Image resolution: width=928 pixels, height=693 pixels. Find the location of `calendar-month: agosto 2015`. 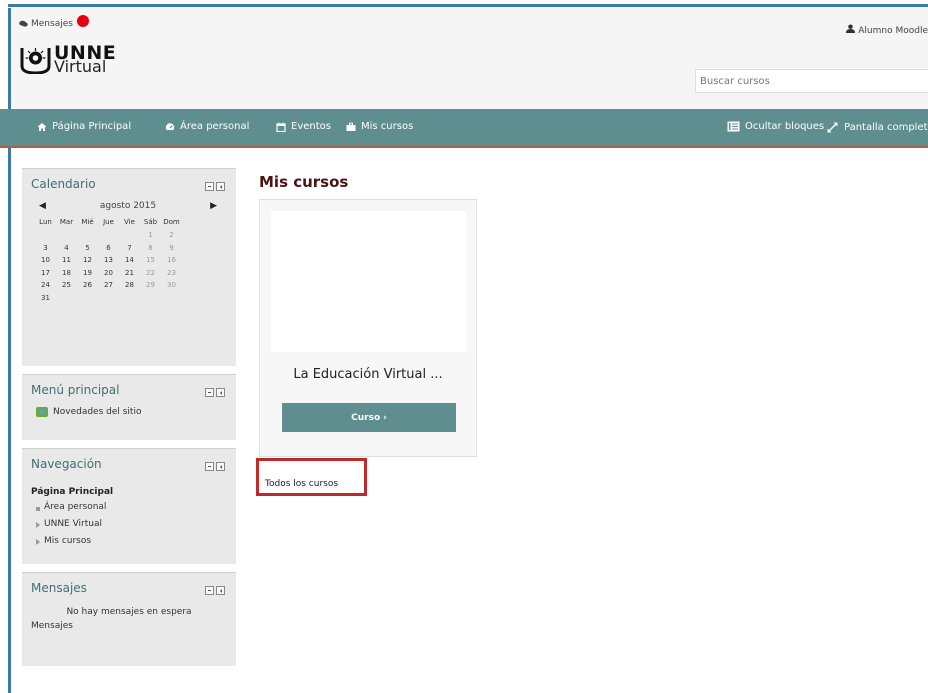

calendar-month: agosto 2015 is located at coordinates (128, 206).